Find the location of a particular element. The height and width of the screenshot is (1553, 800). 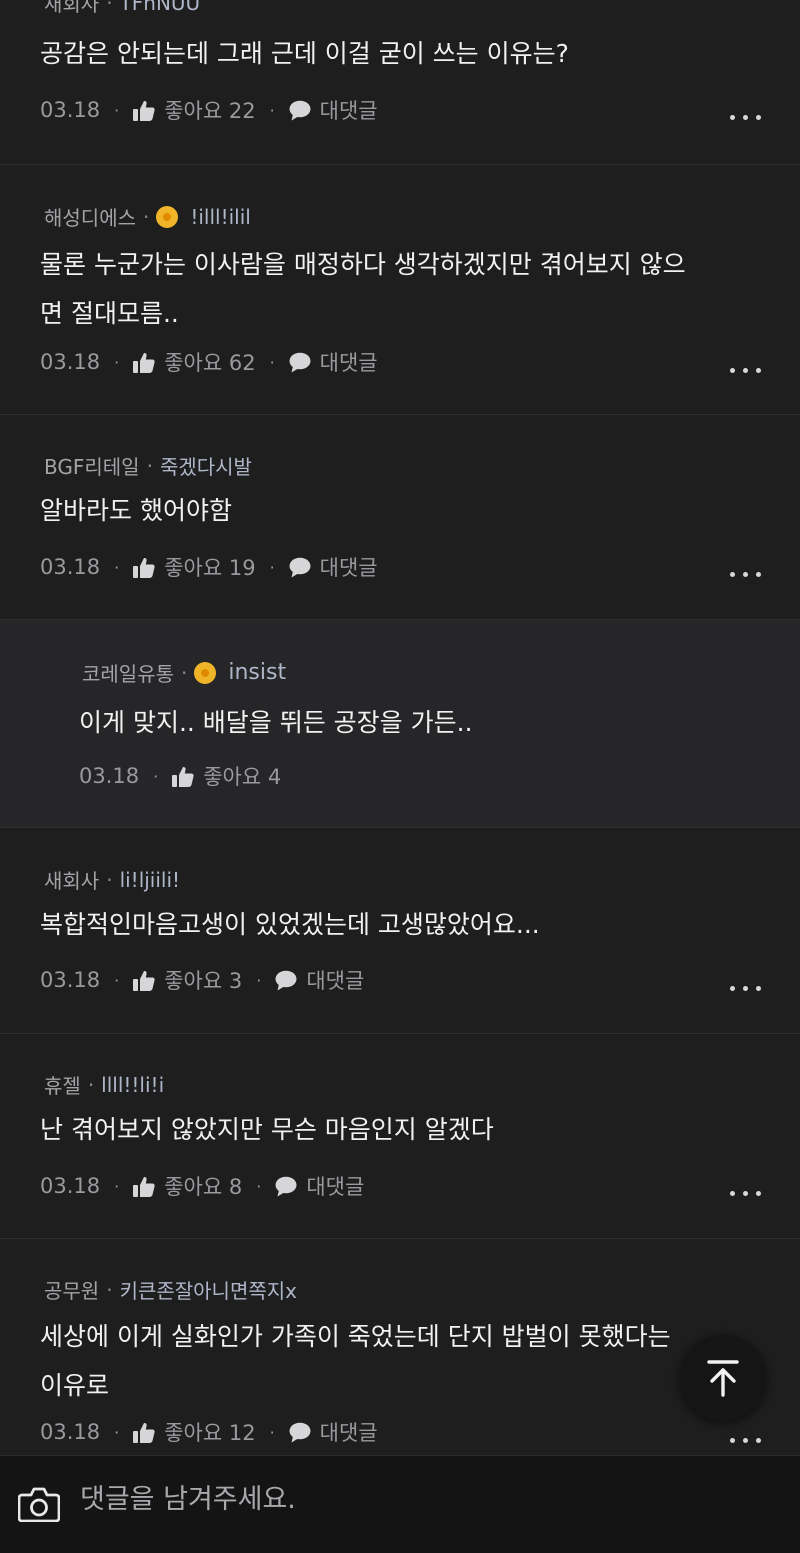

camera-button is located at coordinates (39, 1506).